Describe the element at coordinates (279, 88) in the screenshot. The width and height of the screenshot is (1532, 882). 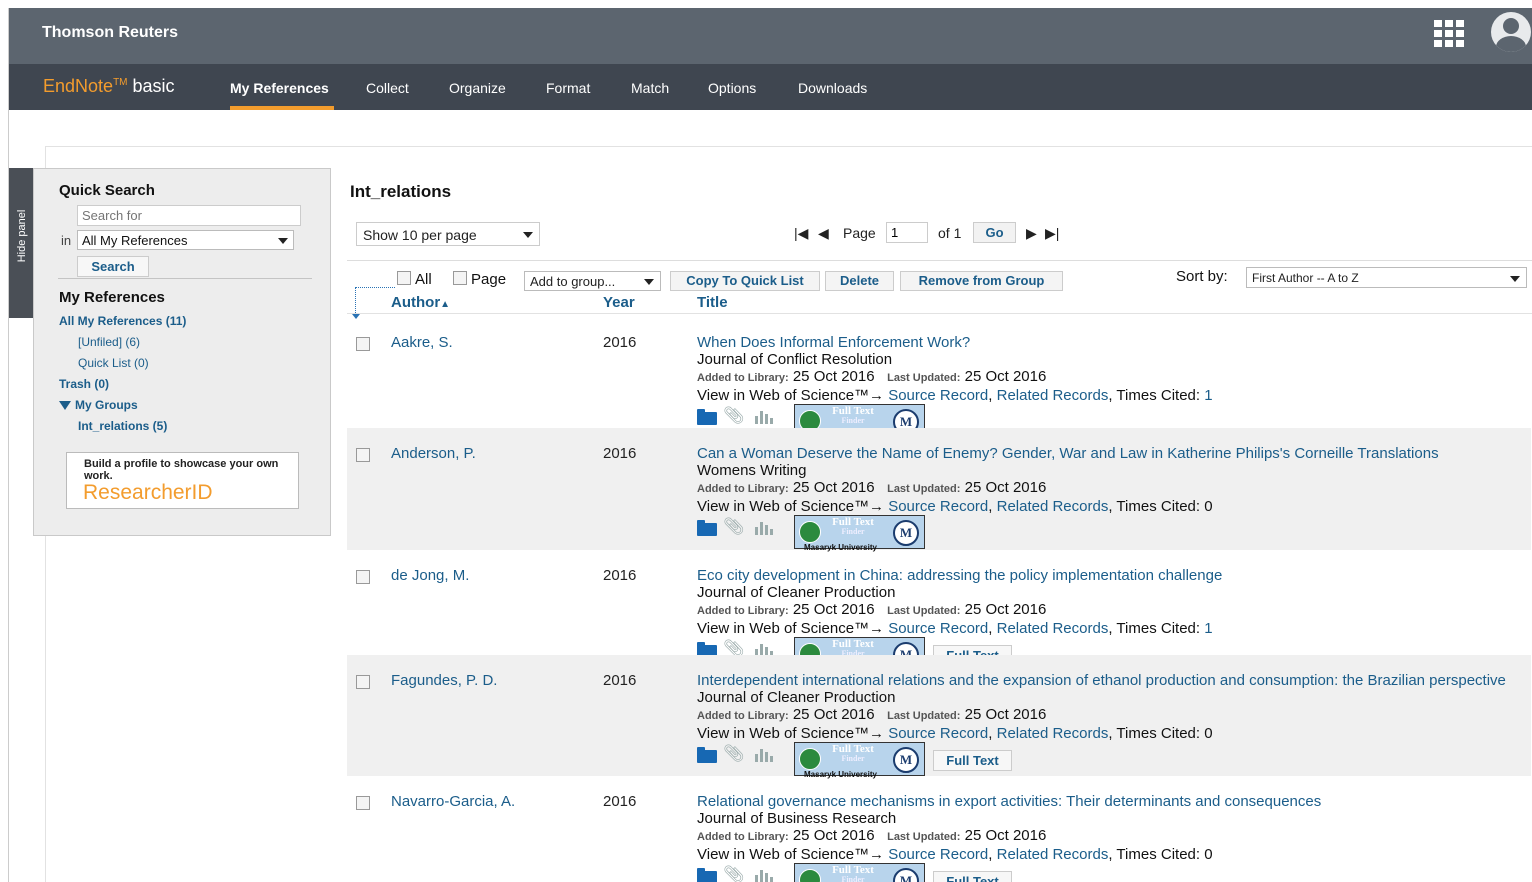
I see `nav-my-references: My References` at that location.